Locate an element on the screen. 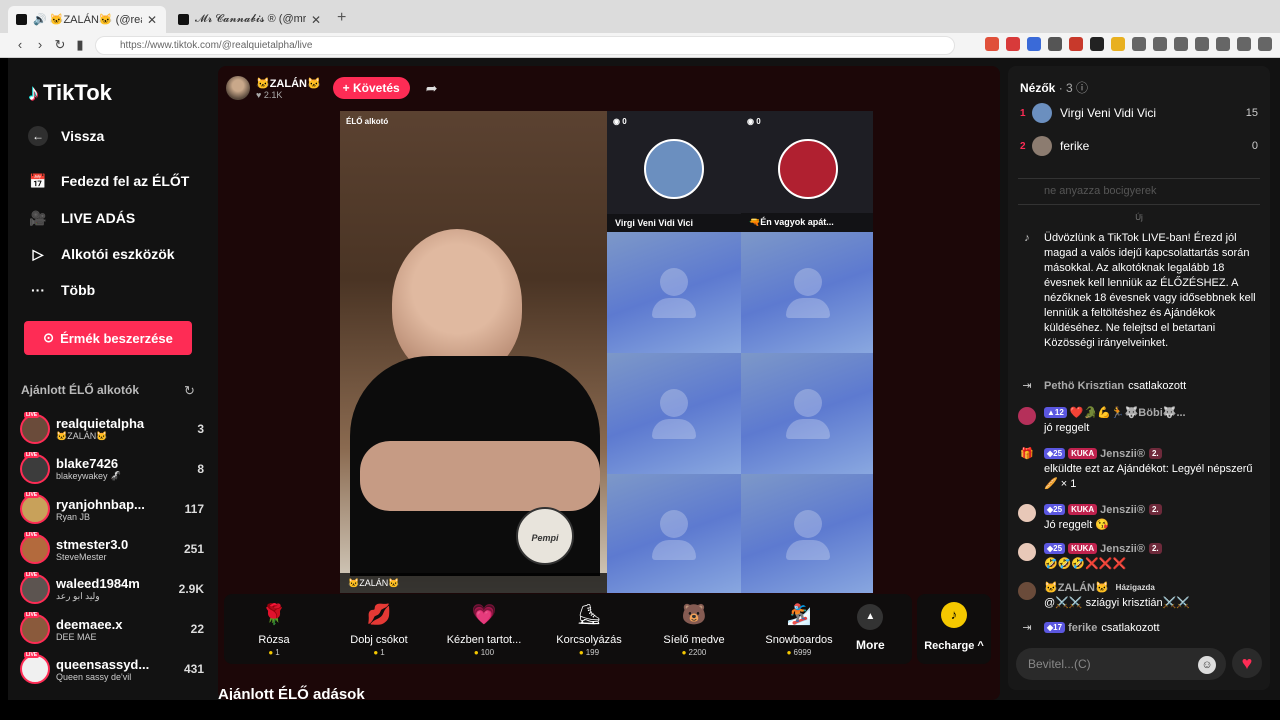 The width and height of the screenshot is (1280, 720). reload-icon: ↻ is located at coordinates (60, 45).